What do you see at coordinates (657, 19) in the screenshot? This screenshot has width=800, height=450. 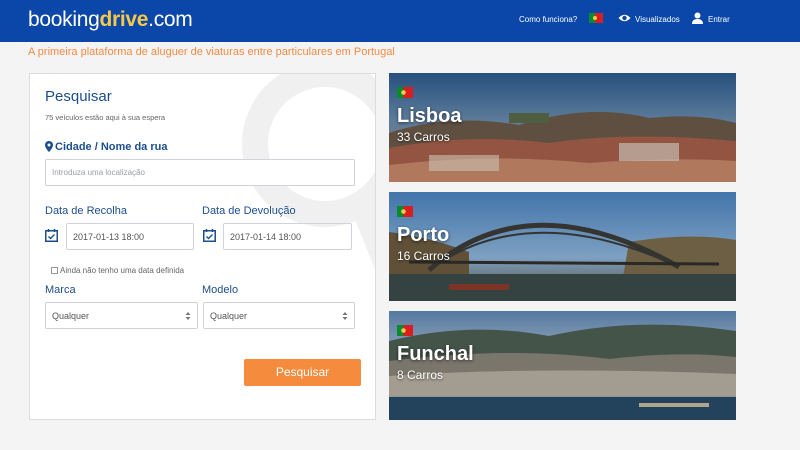 I see `viewed-link: Visualizados` at bounding box center [657, 19].